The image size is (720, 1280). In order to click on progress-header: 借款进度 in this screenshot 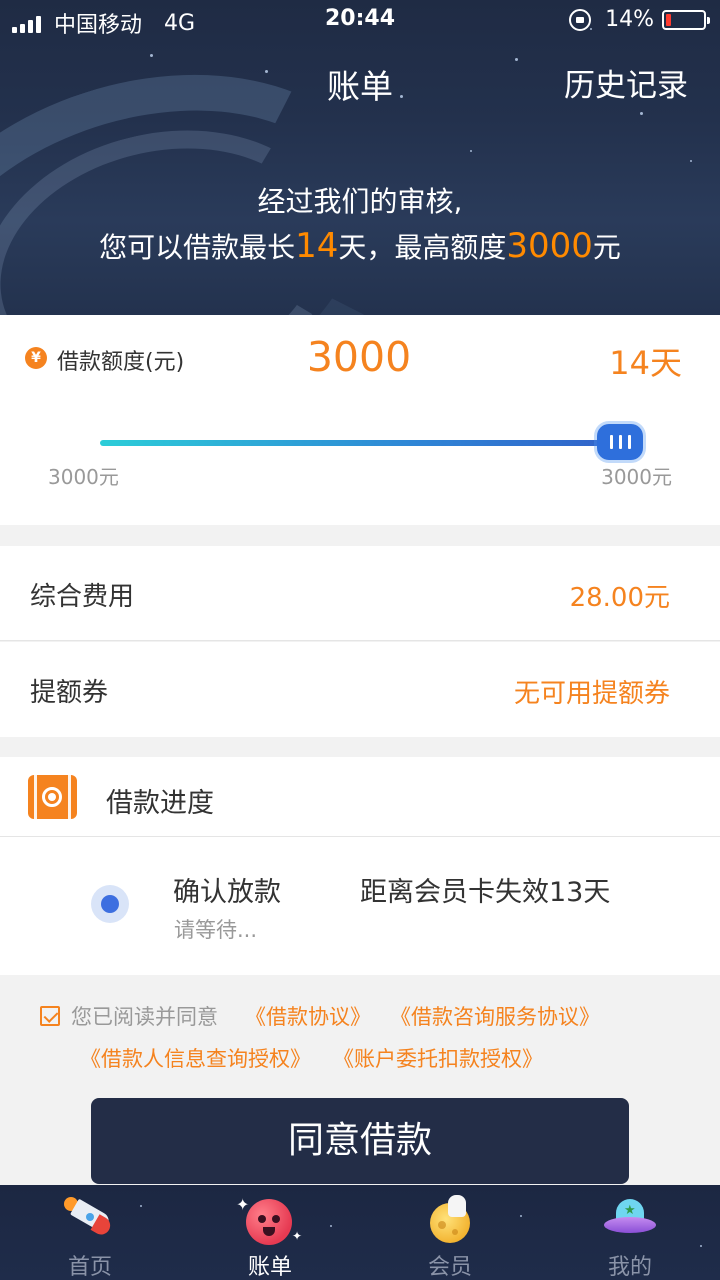, I will do `click(360, 797)`.